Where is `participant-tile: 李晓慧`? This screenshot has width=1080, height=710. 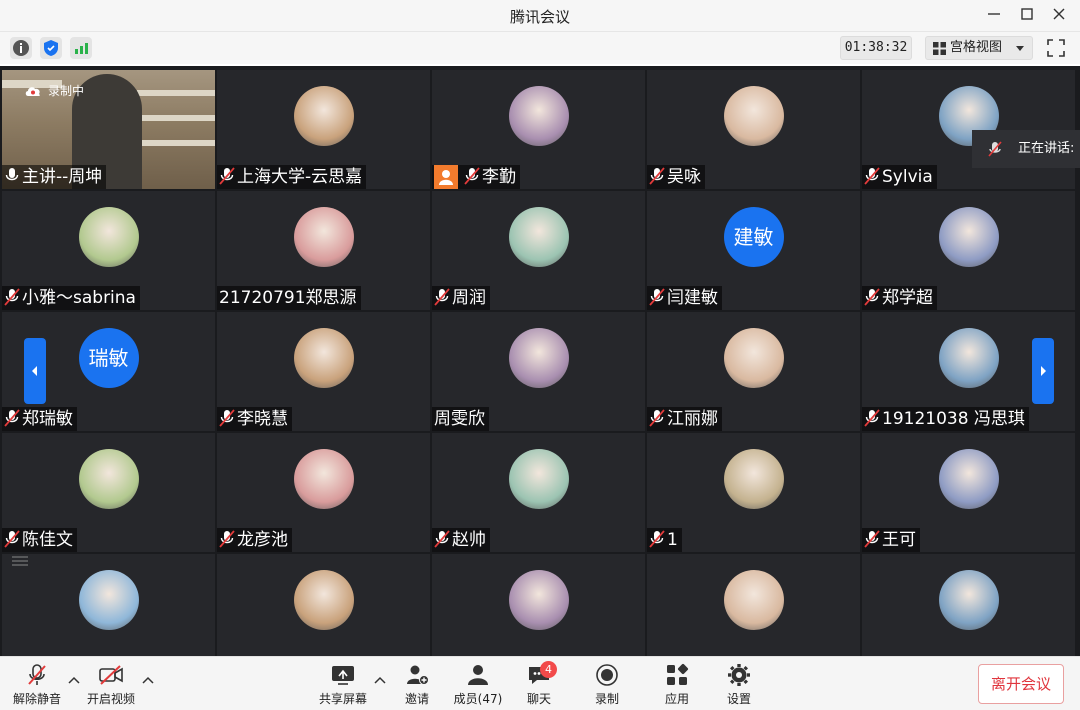 participant-tile: 李晓慧 is located at coordinates (323, 371).